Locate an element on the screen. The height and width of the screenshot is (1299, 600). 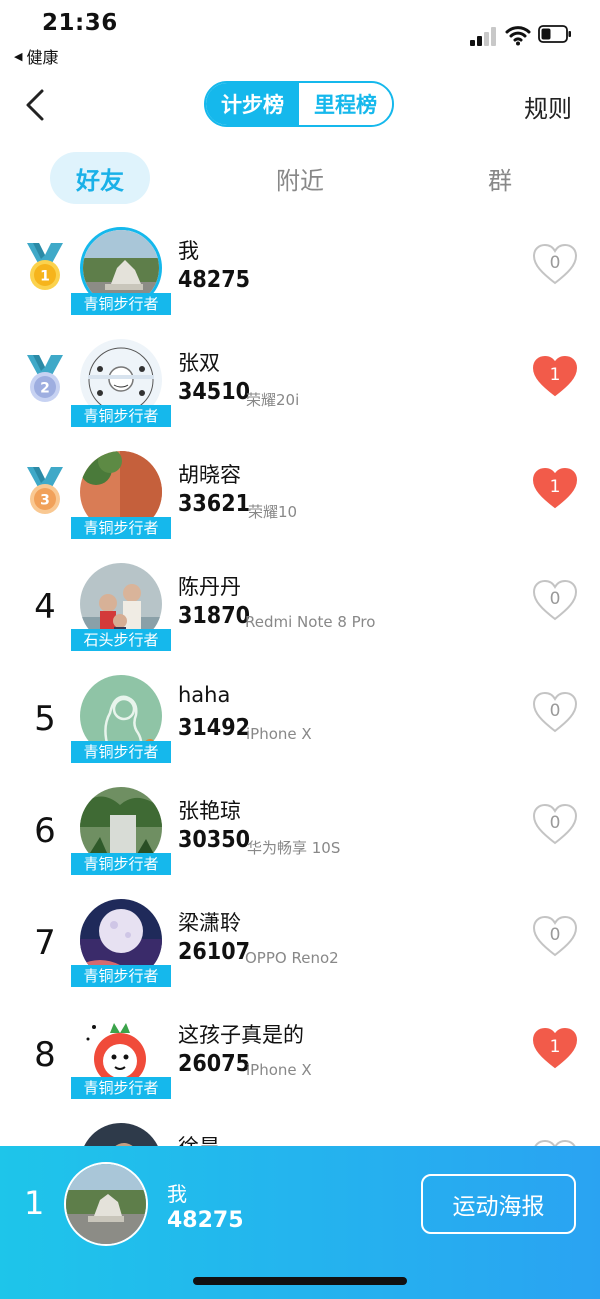
ranking-row: 8 青铜步行者 这孩子真是的 26075 iPhone X 1 is located at coordinates (300, 1067).